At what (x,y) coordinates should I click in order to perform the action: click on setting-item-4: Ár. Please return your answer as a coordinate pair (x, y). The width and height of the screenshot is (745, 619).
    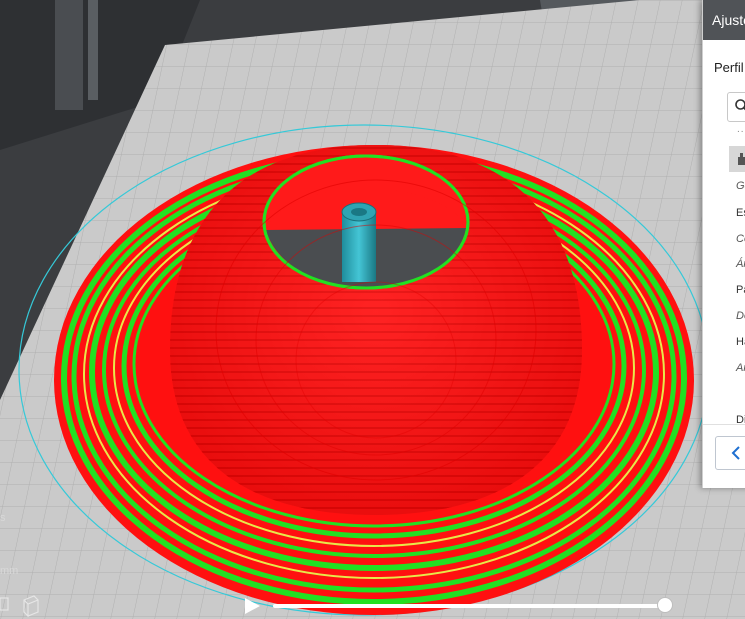
    Looking at the image, I should click on (740, 264).